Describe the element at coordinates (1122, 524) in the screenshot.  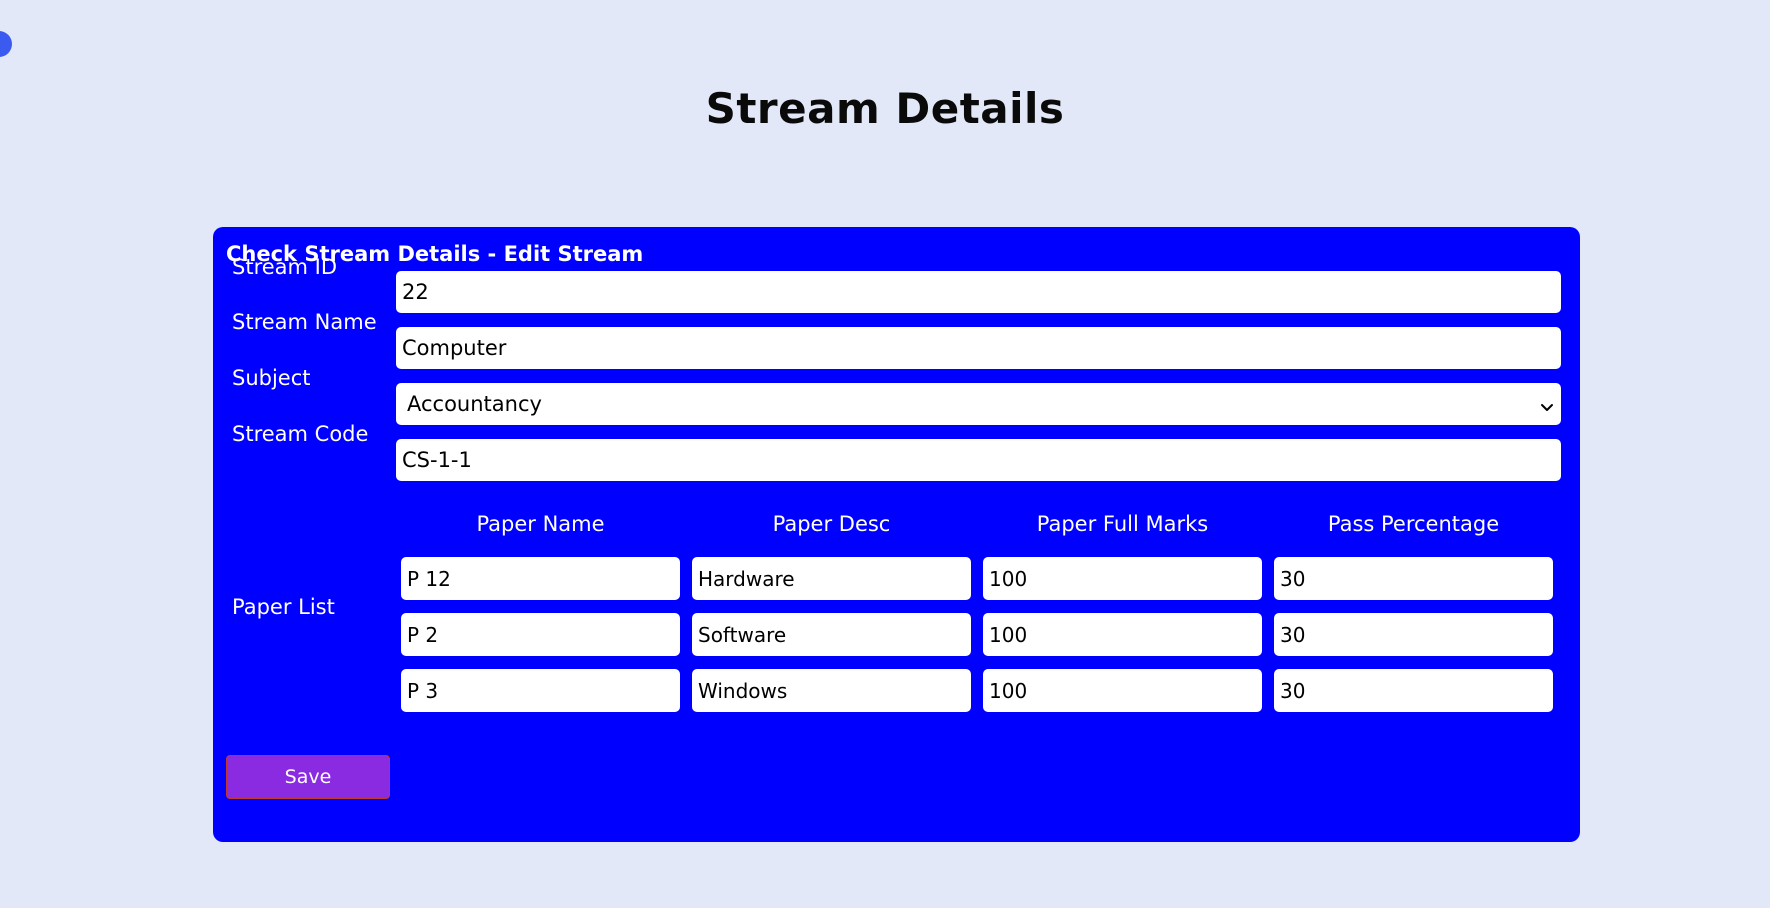
I see `column-header-paper-full-marks: Paper Full Marks` at that location.